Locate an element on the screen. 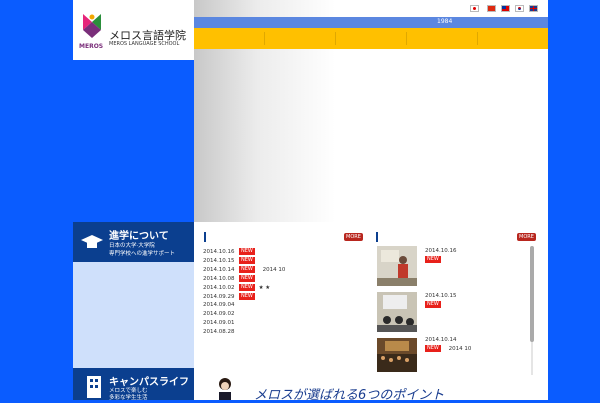 The image size is (600, 403). korea-flag-icon is located at coordinates (519, 8).